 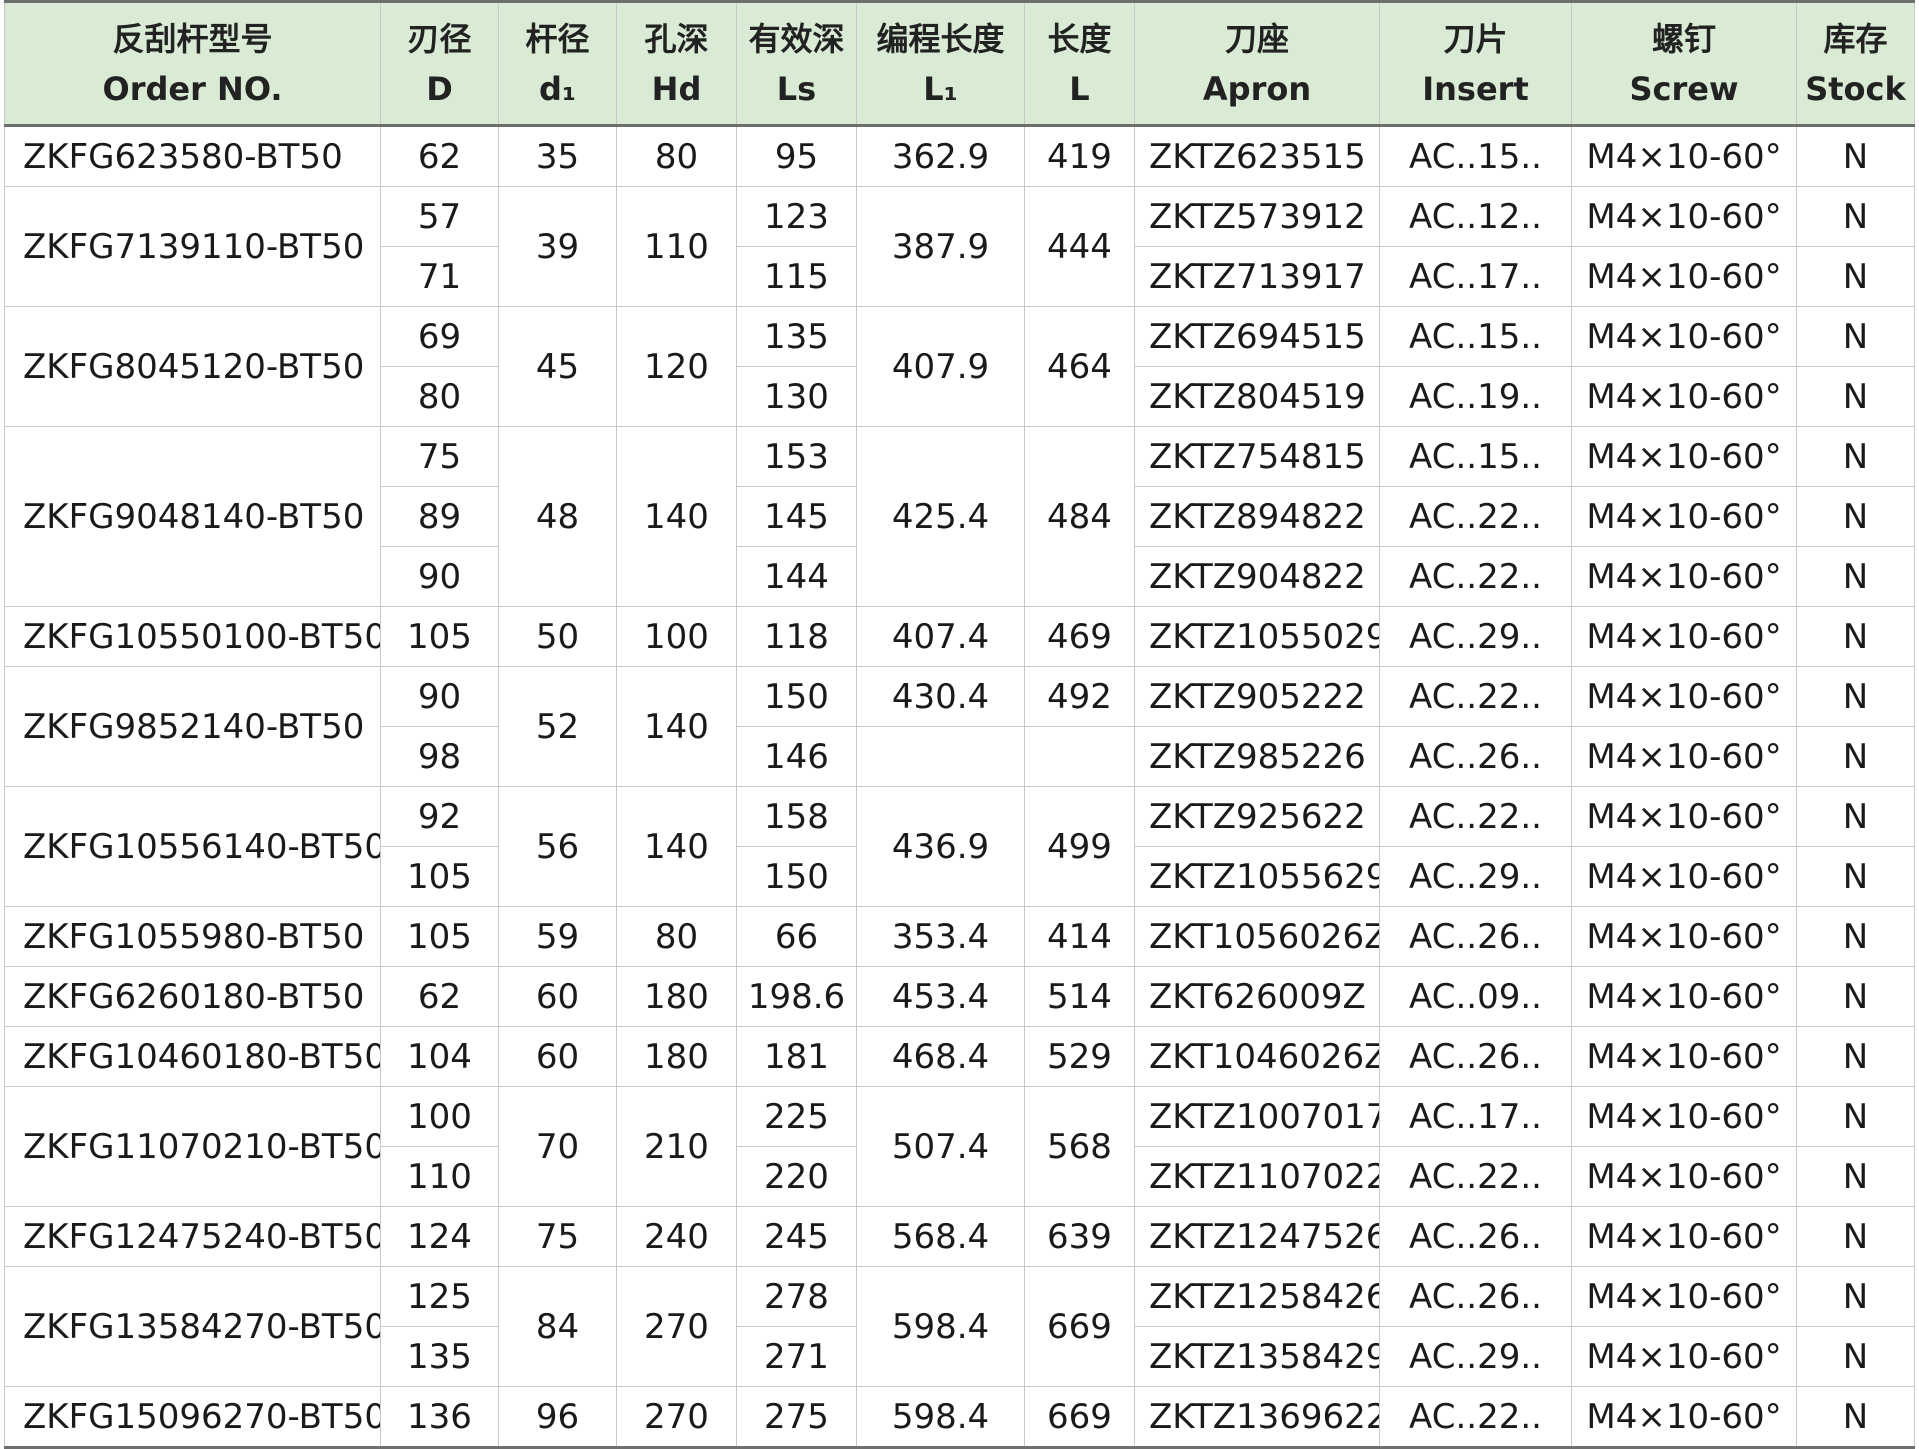 I want to click on hole-depth-cell: 270, so click(x=676, y=1326).